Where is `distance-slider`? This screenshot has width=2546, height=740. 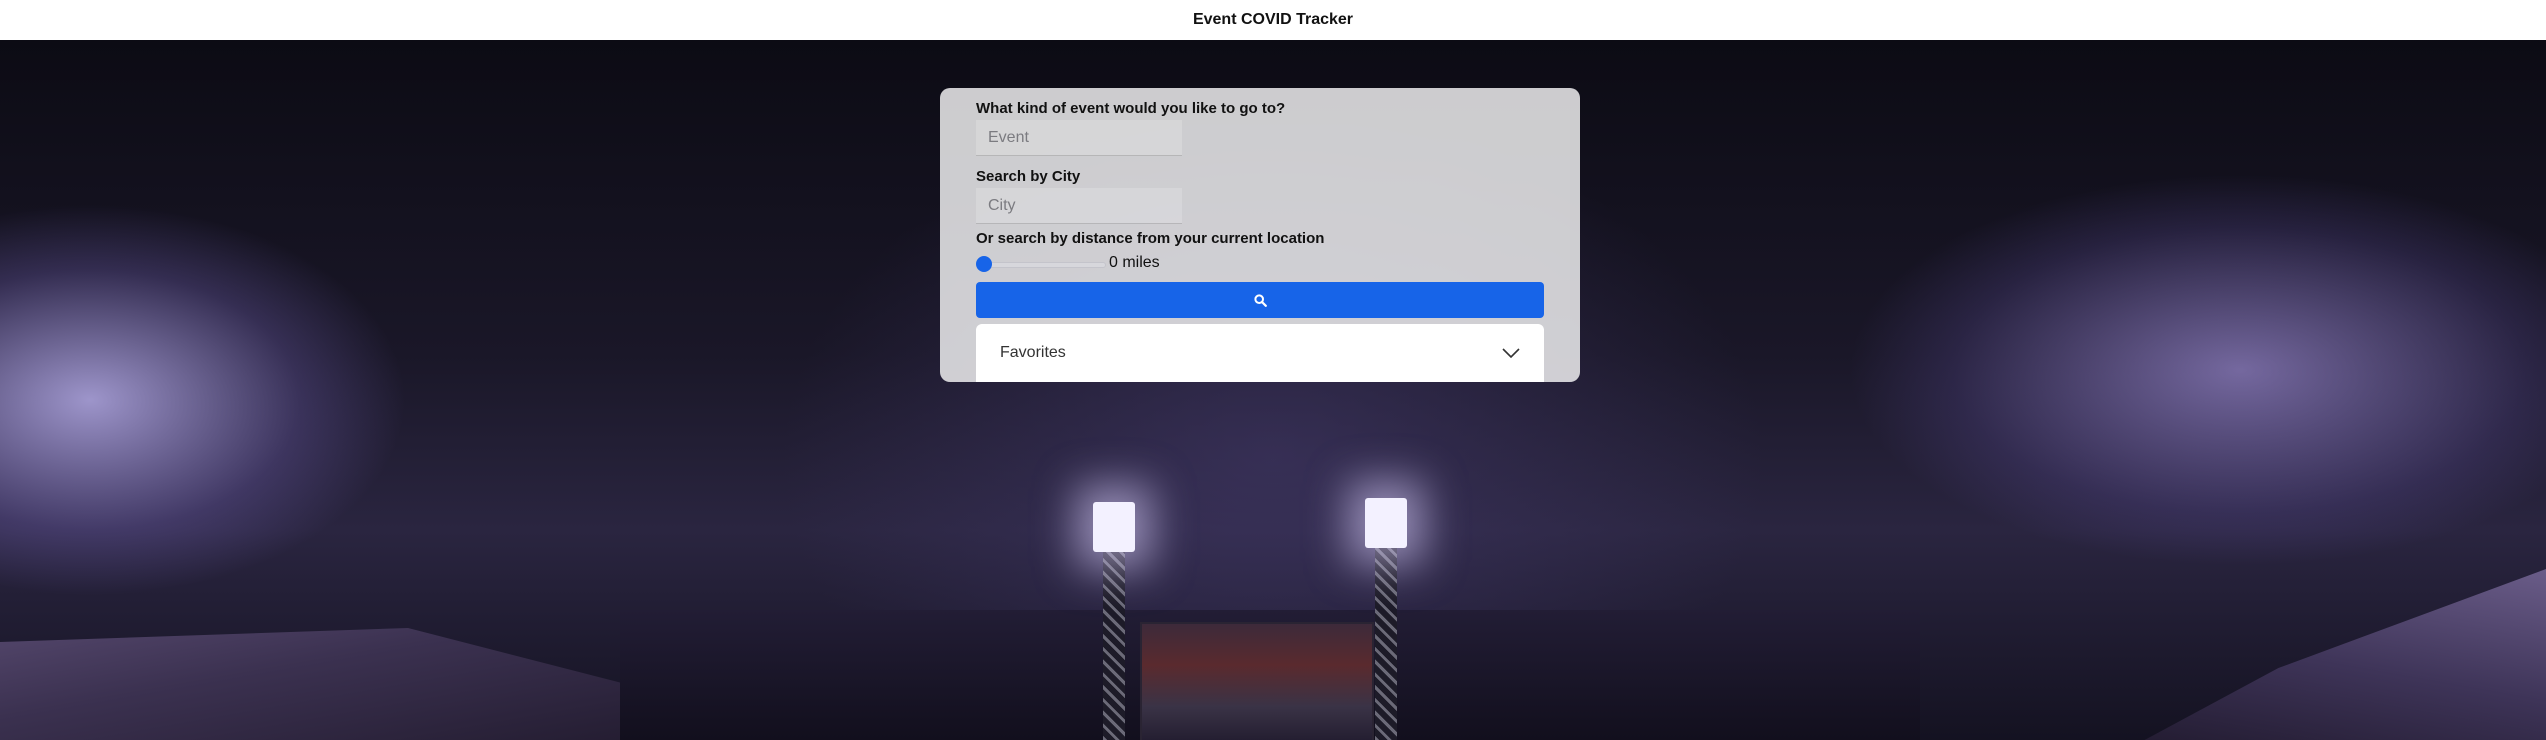
distance-slider is located at coordinates (1042, 264).